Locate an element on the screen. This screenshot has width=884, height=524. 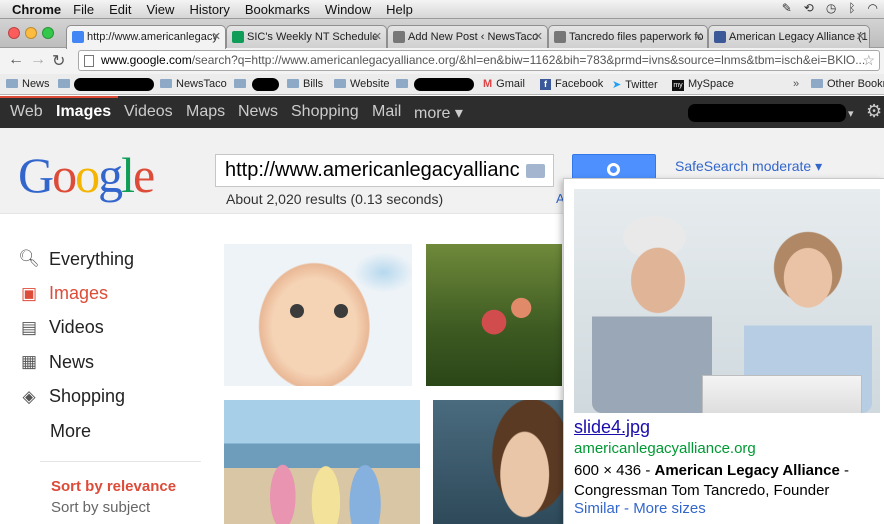
menu-edit: Edit is located at coordinates (120, 9).